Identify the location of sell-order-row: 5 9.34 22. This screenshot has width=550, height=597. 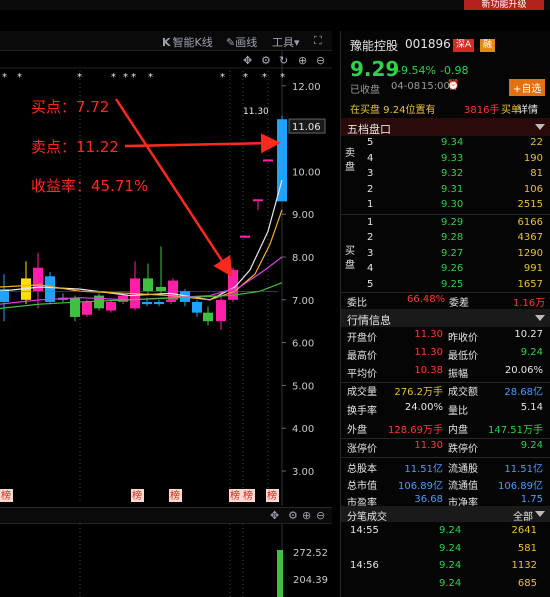
(445, 143).